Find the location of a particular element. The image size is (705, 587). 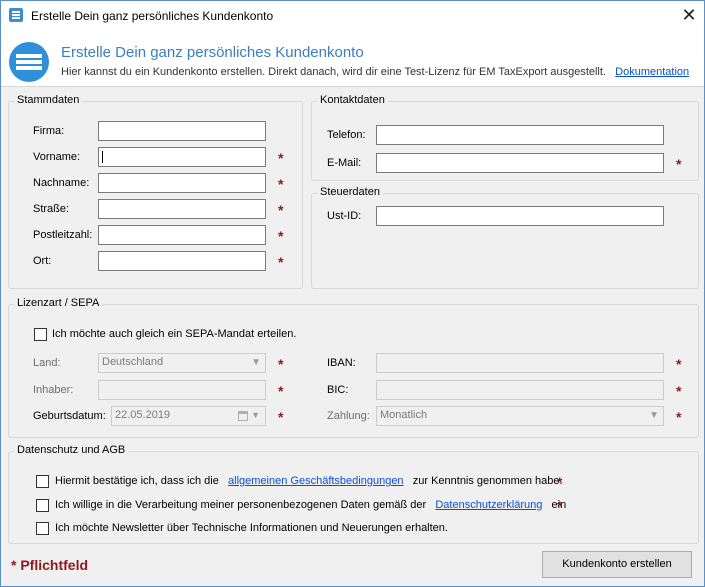

strasse-input is located at coordinates (182, 209).